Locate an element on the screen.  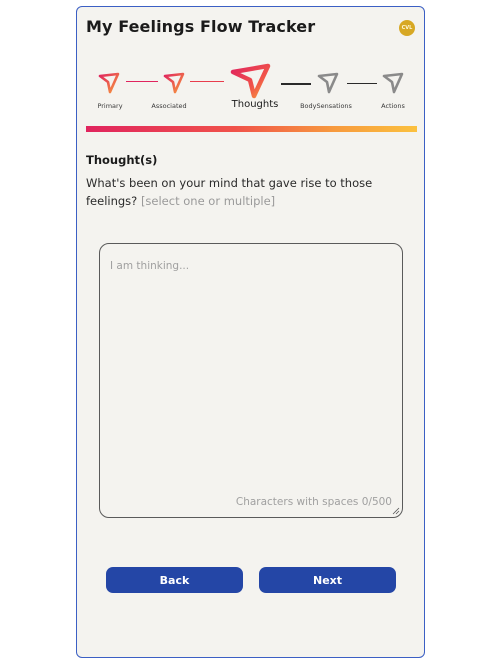
step-actions is located at coordinates (393, 83).